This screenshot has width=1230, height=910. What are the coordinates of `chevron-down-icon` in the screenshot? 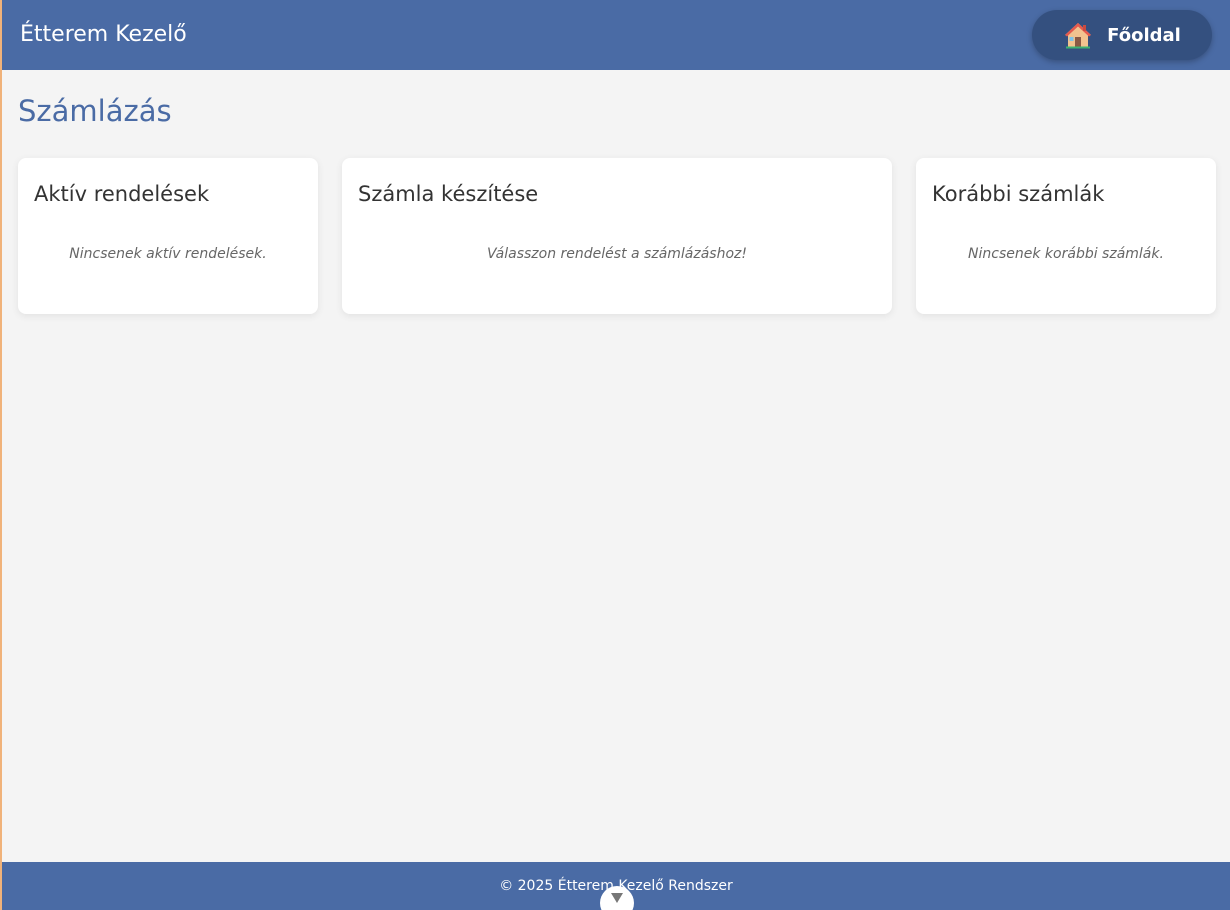 It's located at (617, 898).